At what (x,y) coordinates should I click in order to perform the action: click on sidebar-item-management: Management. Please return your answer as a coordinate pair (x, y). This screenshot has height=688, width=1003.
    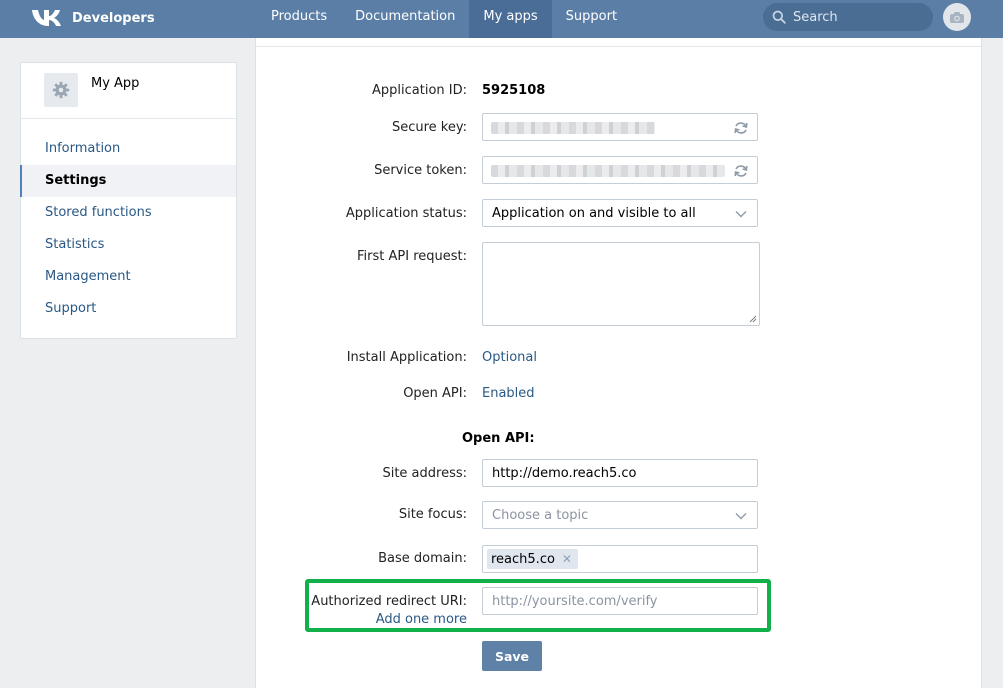
    Looking at the image, I should click on (128, 277).